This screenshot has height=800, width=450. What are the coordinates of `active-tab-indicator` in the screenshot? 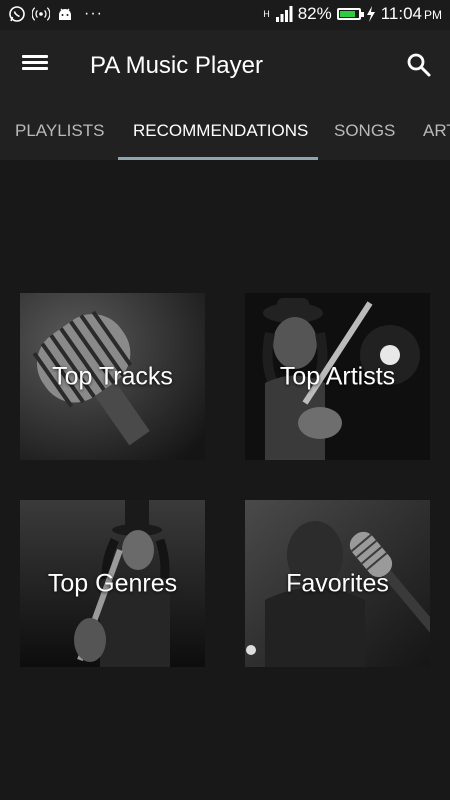 It's located at (218, 158).